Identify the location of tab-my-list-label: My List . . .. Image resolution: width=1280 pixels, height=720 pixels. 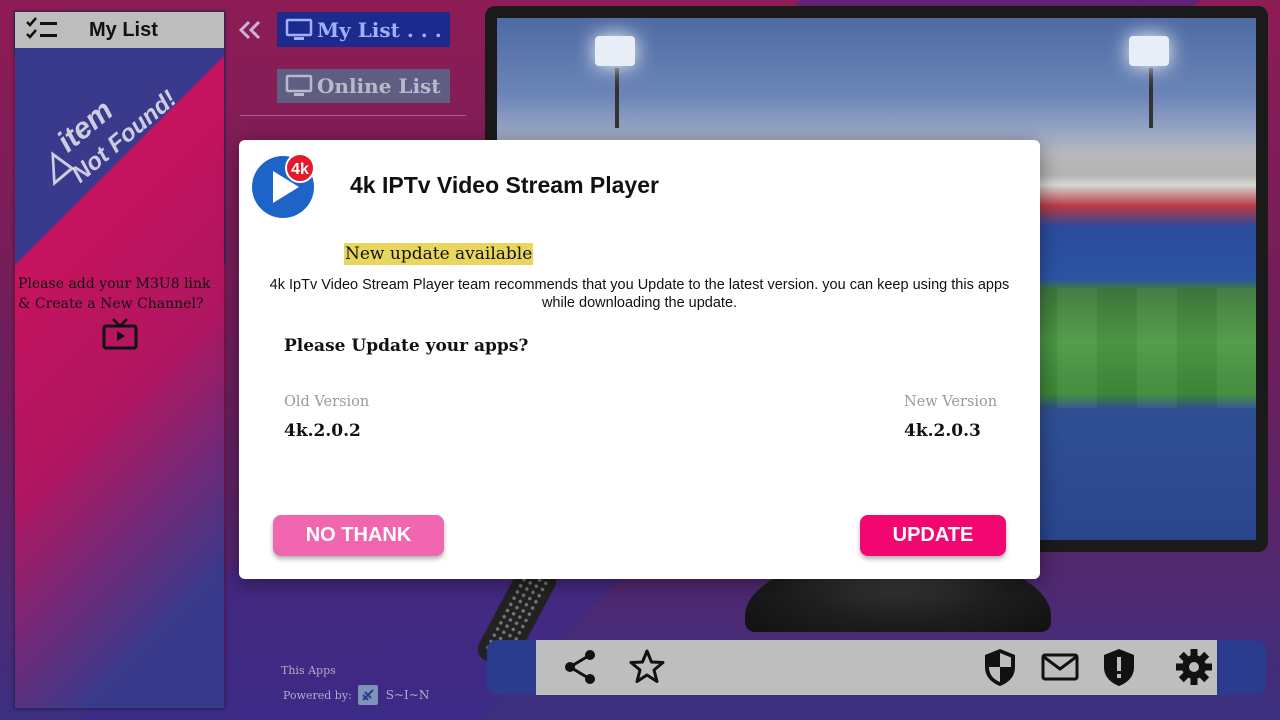
(379, 29).